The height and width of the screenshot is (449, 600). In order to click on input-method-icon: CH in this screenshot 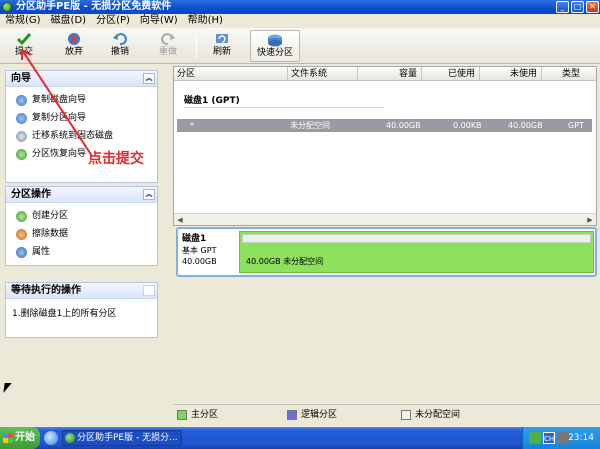, I will do `click(549, 438)`.